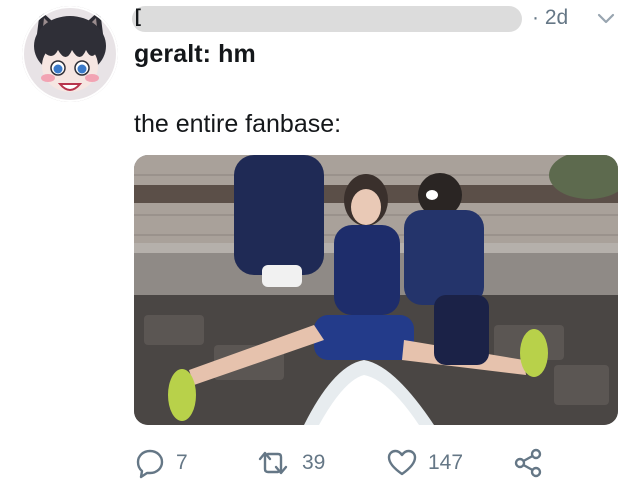  What do you see at coordinates (550, 18) in the screenshot?
I see `tweet-timestamp: · 2d` at bounding box center [550, 18].